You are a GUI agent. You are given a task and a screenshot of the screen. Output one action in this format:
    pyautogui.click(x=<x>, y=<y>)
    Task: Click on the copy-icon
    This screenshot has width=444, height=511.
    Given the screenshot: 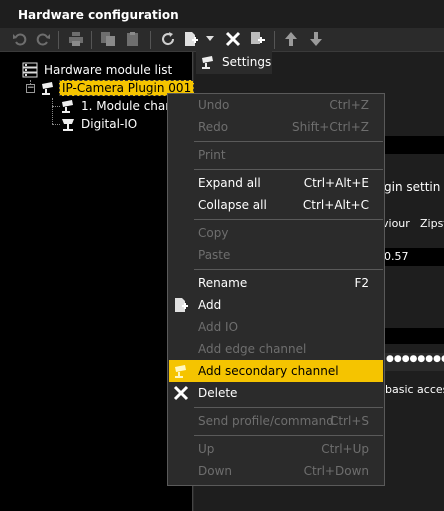 What is the action you would take?
    pyautogui.click(x=108, y=39)
    